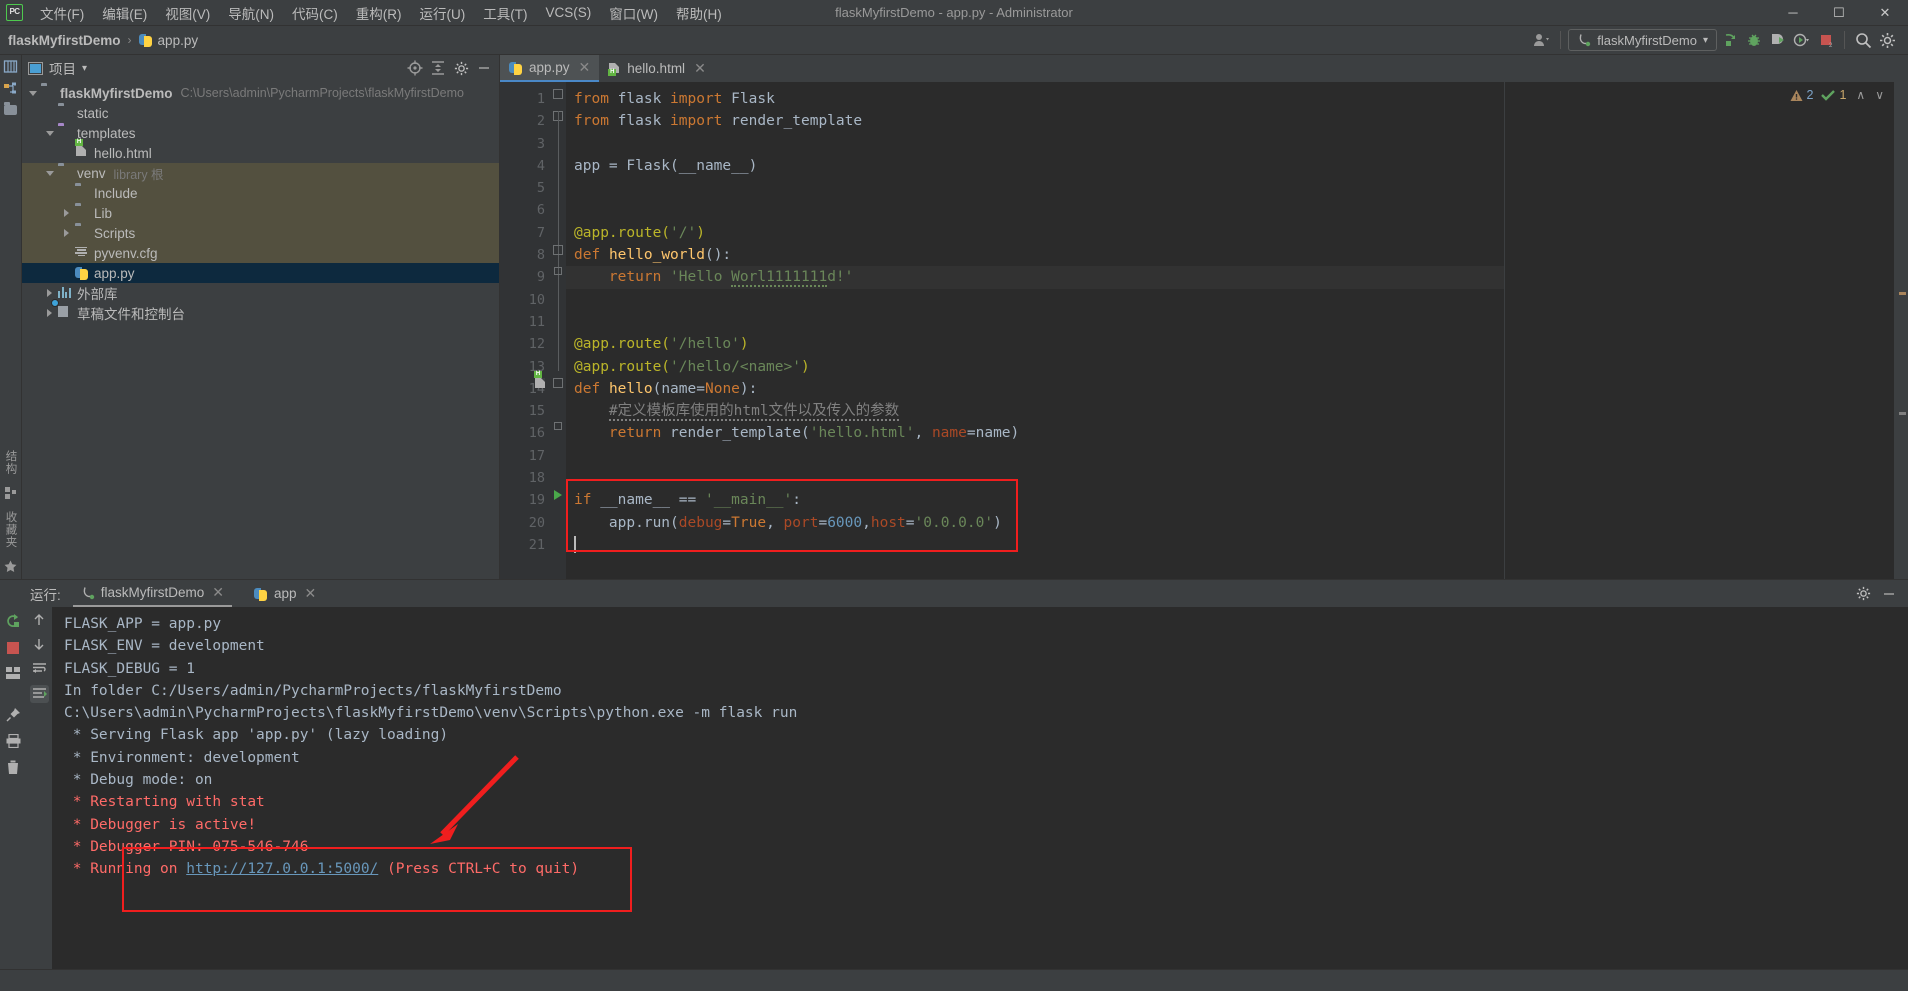 This screenshot has height=991, width=1908. Describe the element at coordinates (13, 767) in the screenshot. I see `delete-icon` at that location.